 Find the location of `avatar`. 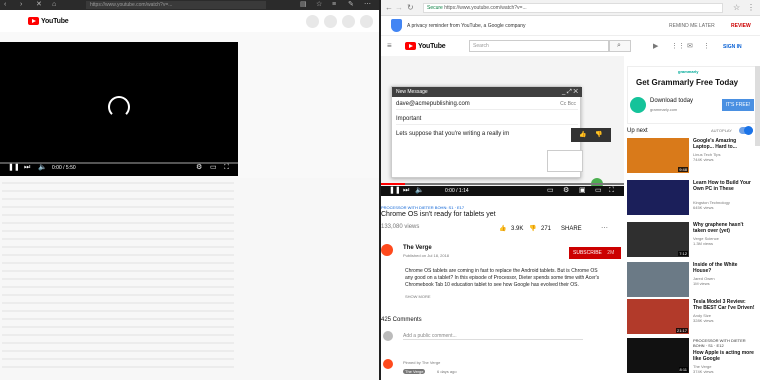

avatar is located at coordinates (366, 21).